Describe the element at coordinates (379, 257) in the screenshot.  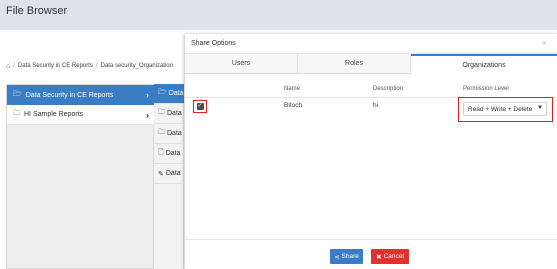
I see `close-icon: ✖` at that location.